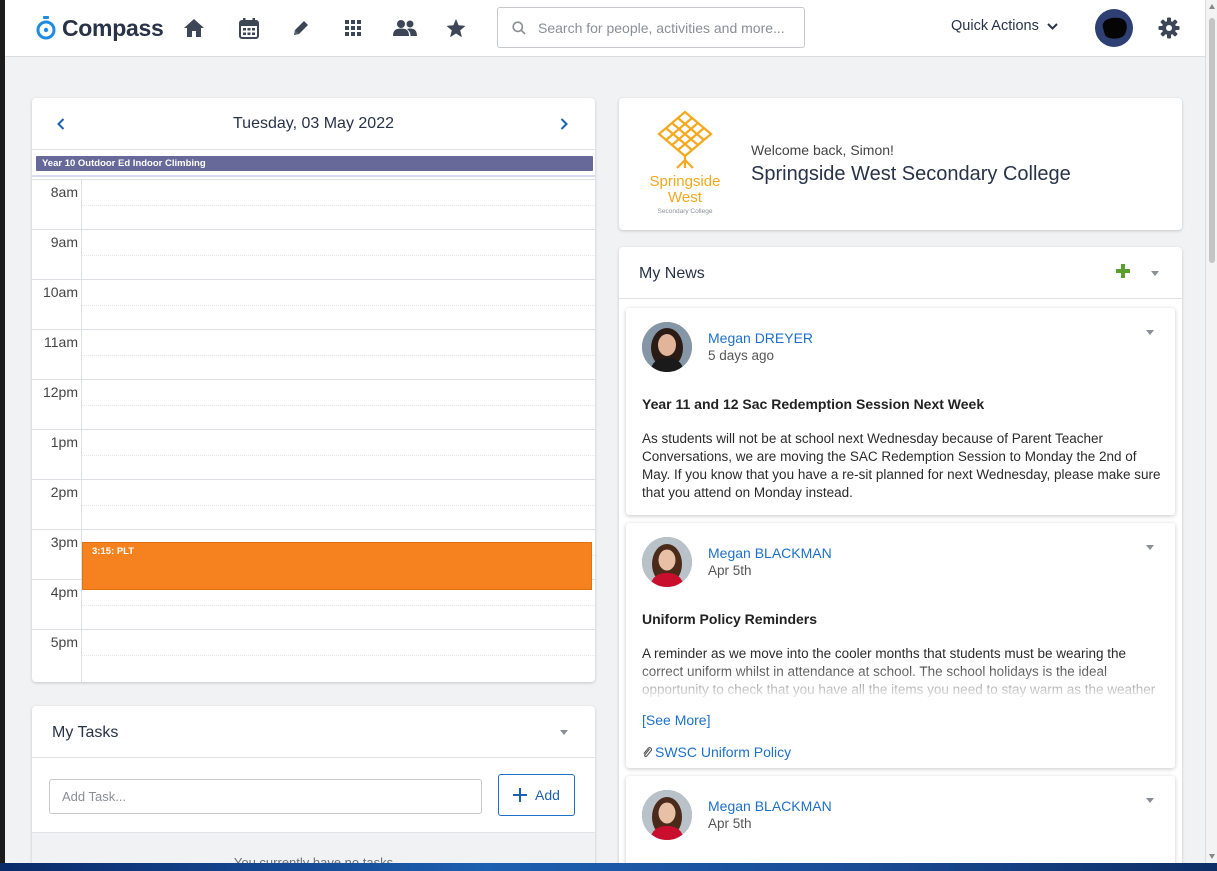 The height and width of the screenshot is (871, 1217). I want to click on hour-label: 12pm, so click(60, 392).